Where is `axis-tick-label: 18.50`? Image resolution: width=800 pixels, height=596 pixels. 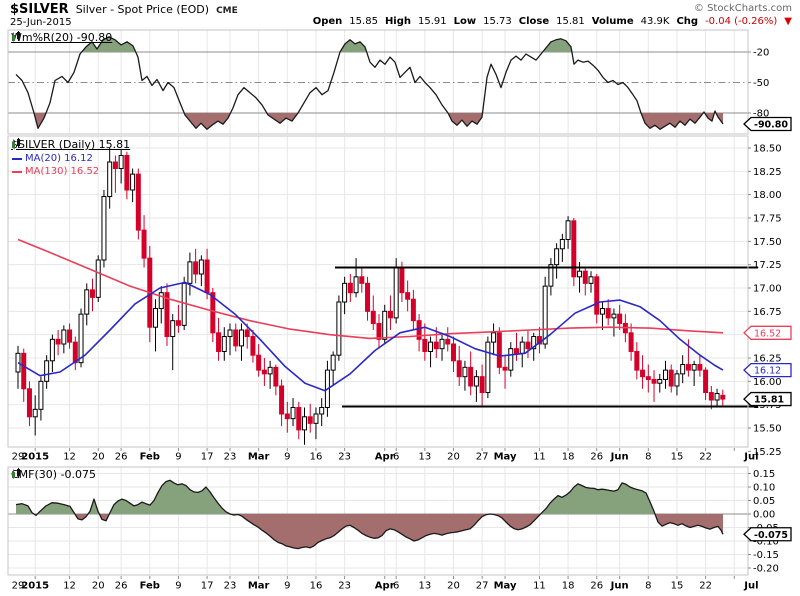 axis-tick-label: 18.50 is located at coordinates (767, 149).